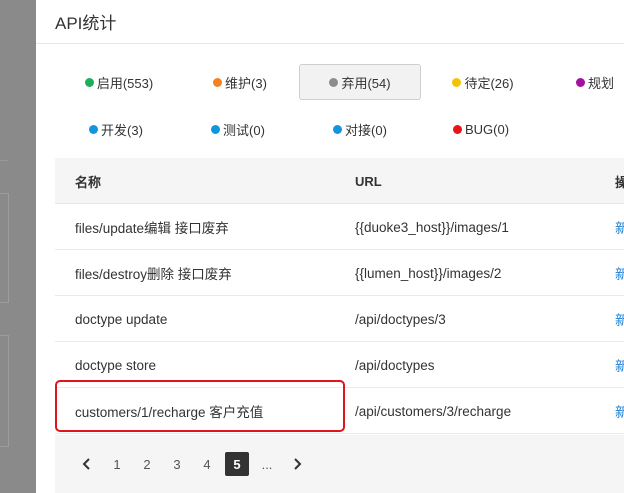 The height and width of the screenshot is (493, 624). I want to click on api-name: files/update编辑 接口废弃, so click(152, 228).